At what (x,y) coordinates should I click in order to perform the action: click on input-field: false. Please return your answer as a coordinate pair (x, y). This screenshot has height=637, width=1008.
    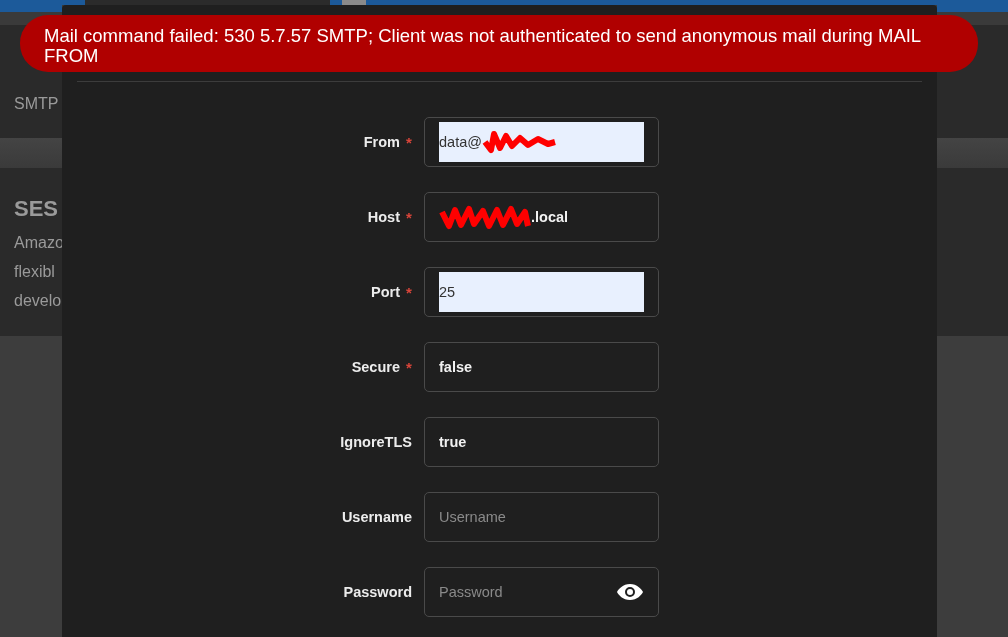
    Looking at the image, I should click on (541, 367).